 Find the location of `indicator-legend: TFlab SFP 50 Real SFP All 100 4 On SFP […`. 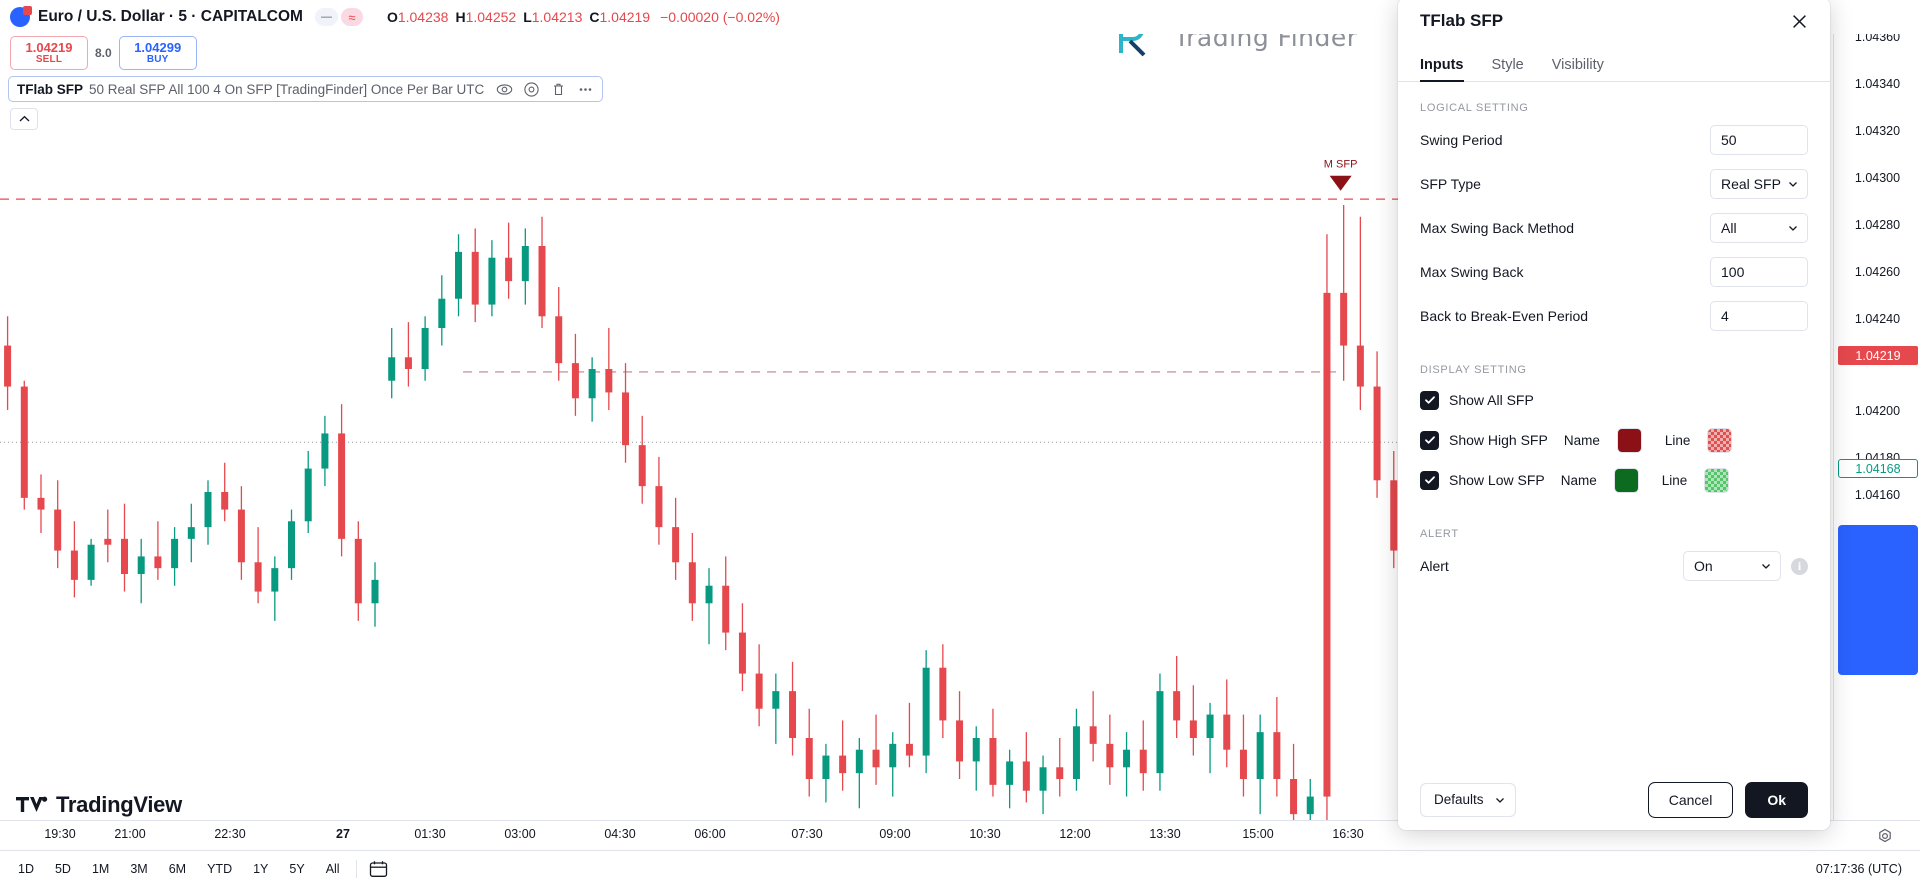

indicator-legend: TFlab SFP 50 Real SFP All 100 4 On SFP [… is located at coordinates (306, 89).